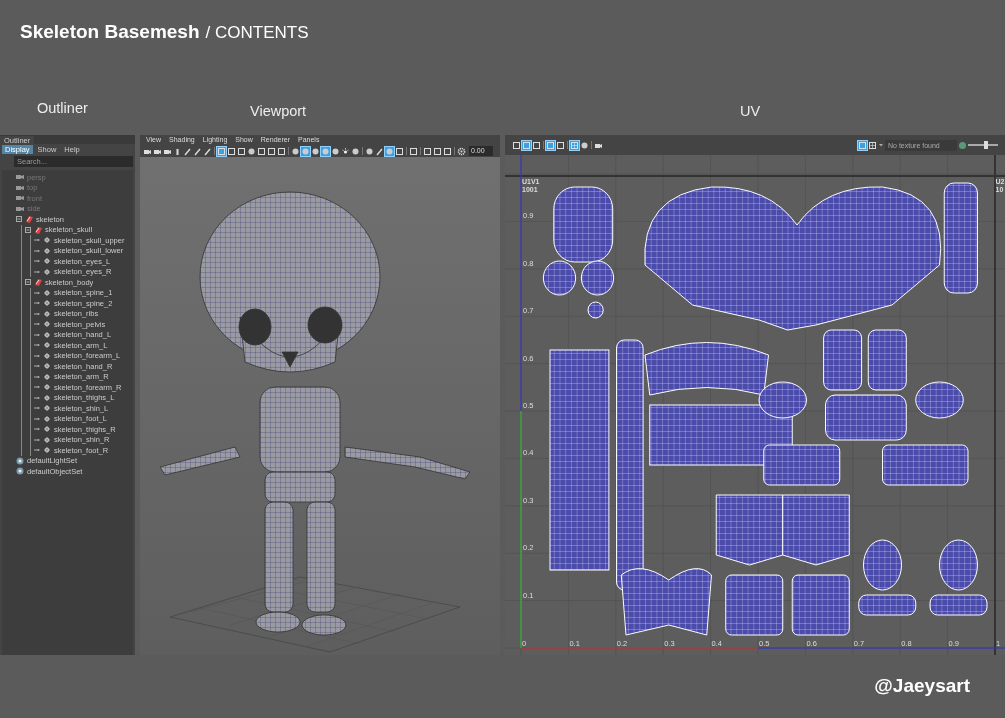  What do you see at coordinates (110, 31) in the screenshot?
I see `slide-title: Skeleton Basemesh` at bounding box center [110, 31].